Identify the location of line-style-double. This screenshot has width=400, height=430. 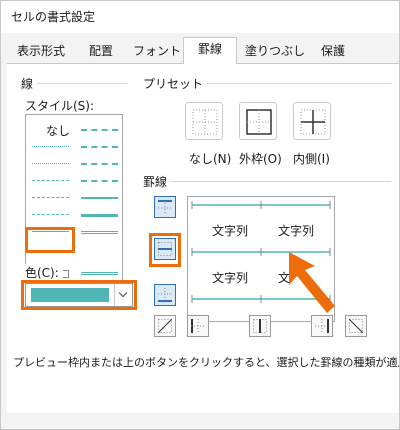
(99, 232).